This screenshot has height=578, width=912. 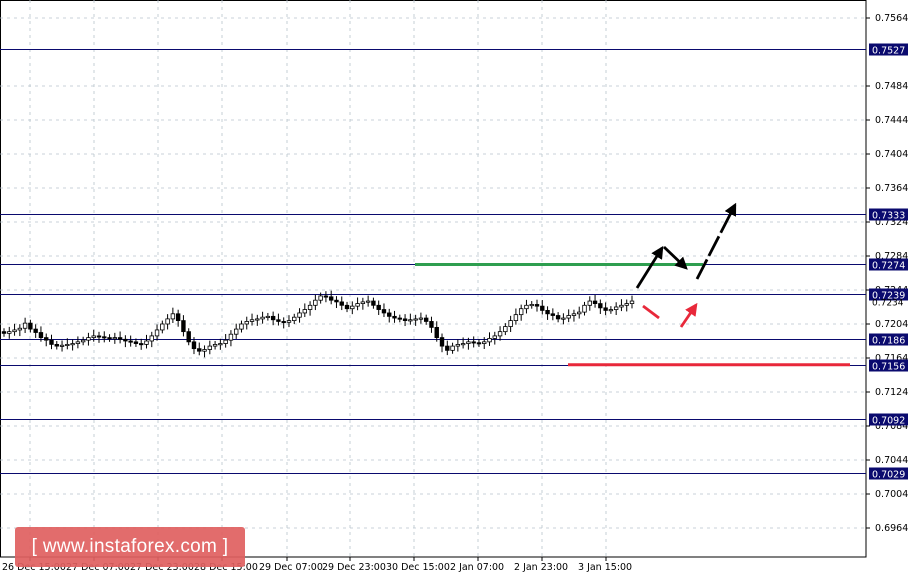 I want to click on time-tick-label: 3 Jan 15:00, so click(x=605, y=567).